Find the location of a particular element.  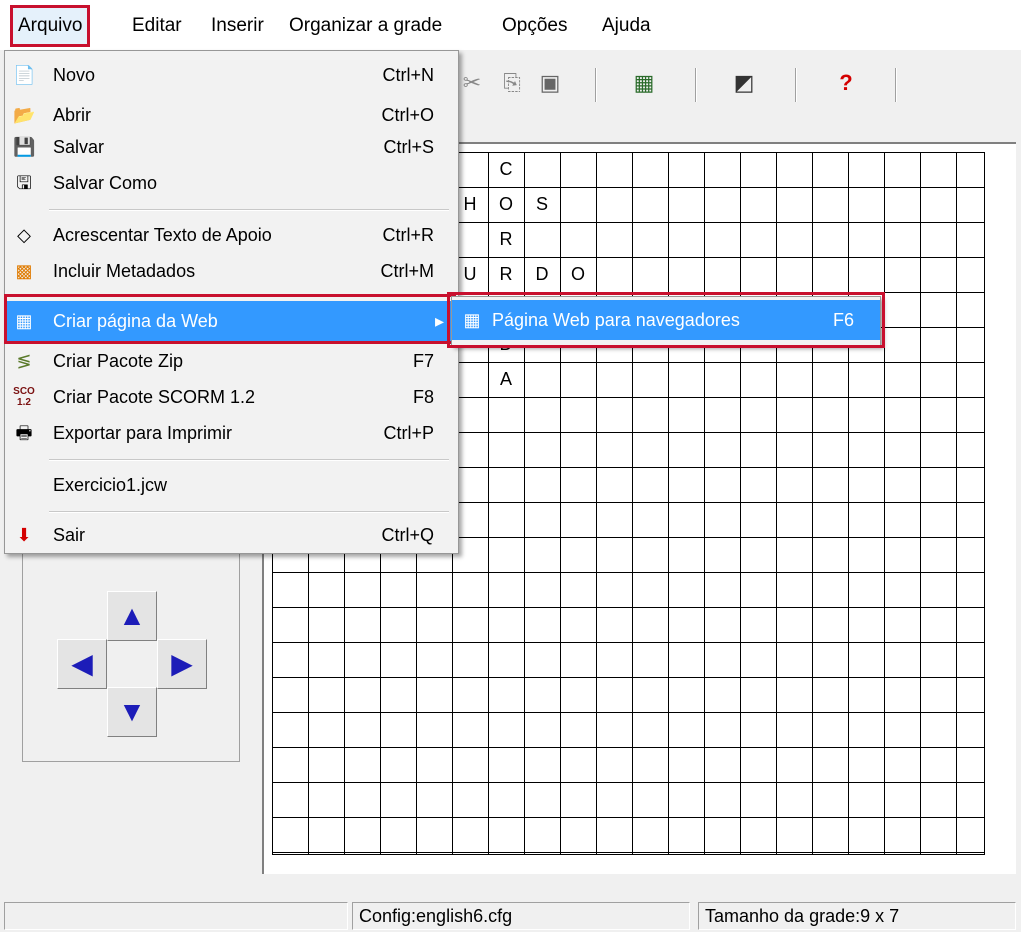

arrow-down-button: ▼ is located at coordinates (132, 712).